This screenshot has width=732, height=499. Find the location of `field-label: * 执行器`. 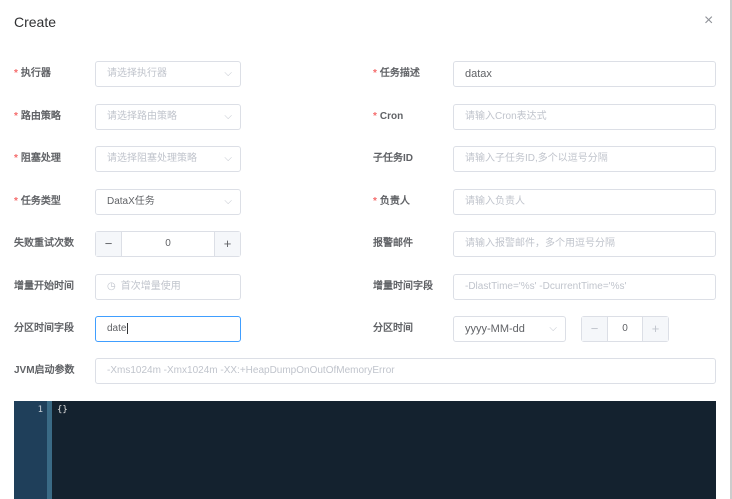

field-label: * 执行器 is located at coordinates (32, 74).